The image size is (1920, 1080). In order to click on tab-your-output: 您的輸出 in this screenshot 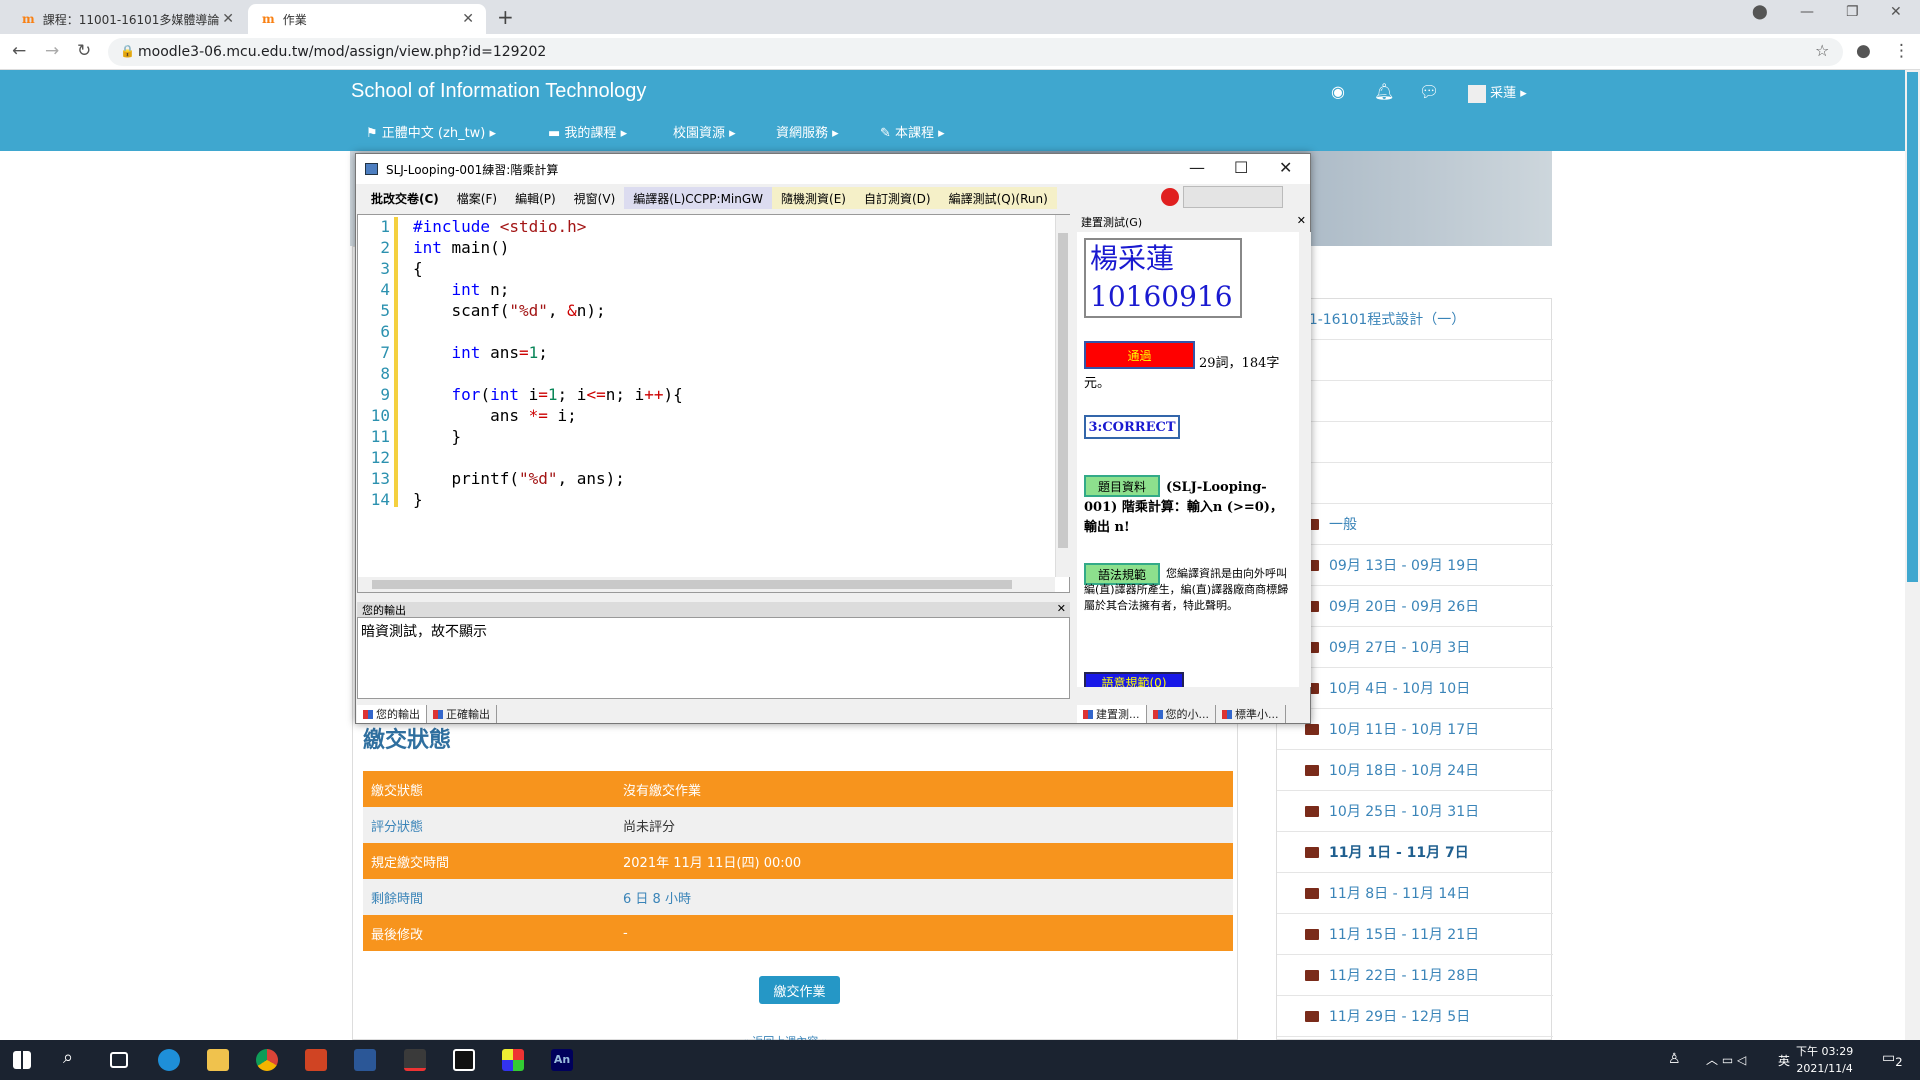, I will do `click(392, 714)`.